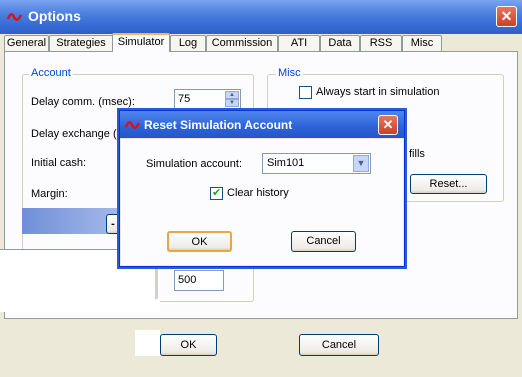  Describe the element at coordinates (299, 43) in the screenshot. I see `tab-ati: ATI` at that location.